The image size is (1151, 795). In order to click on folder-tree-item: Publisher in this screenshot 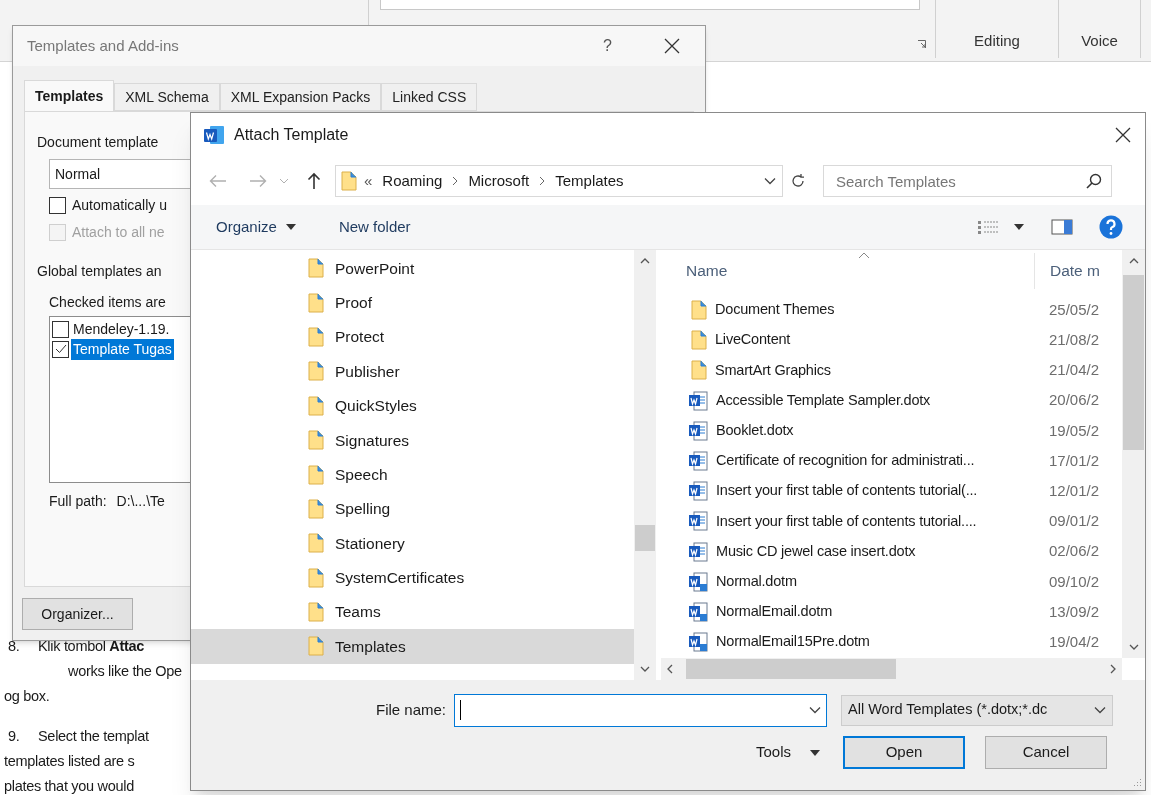, I will do `click(412, 371)`.